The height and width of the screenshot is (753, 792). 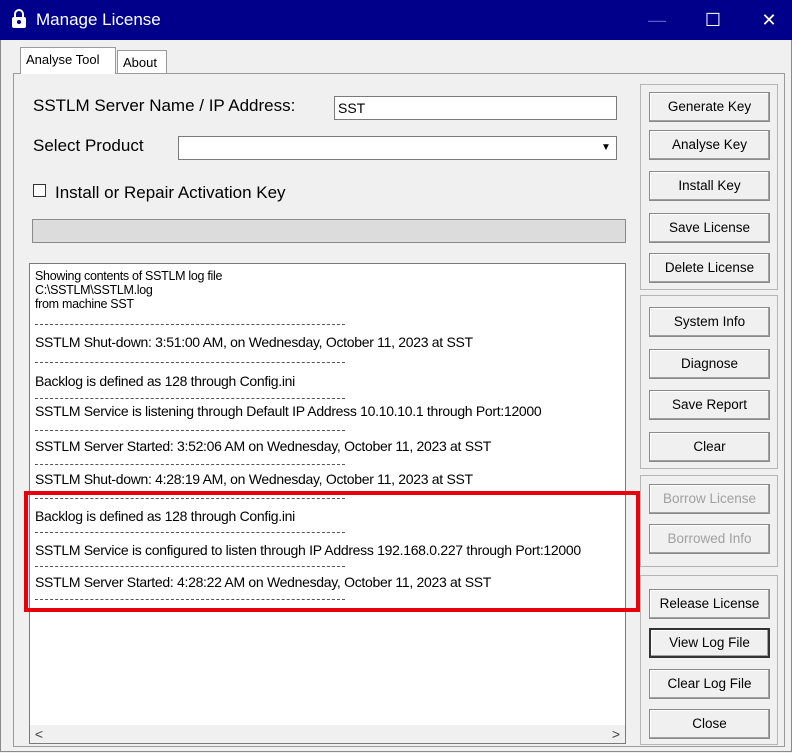 I want to click on minimize-icon: —, so click(x=657, y=20).